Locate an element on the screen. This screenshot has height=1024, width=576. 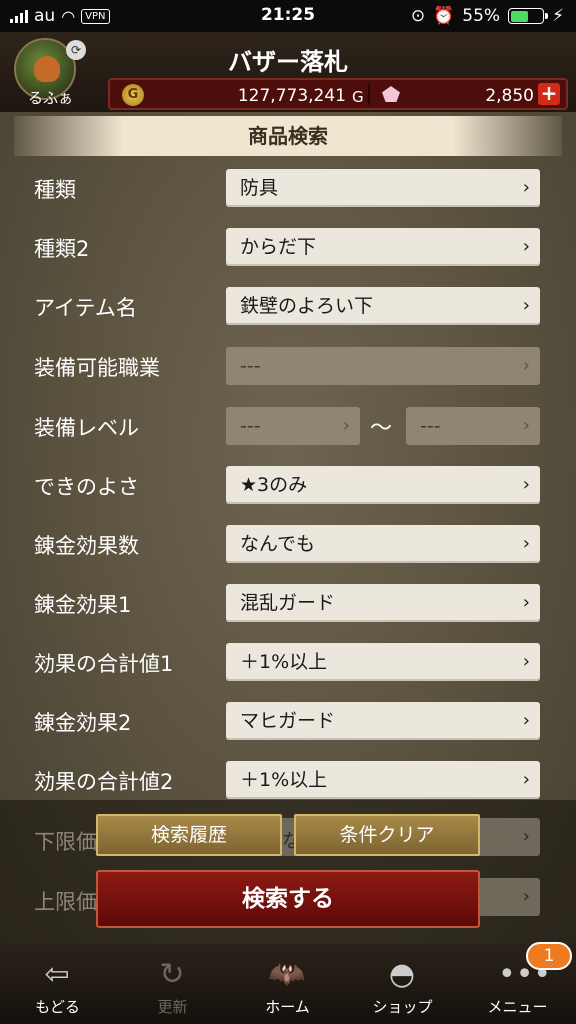
back-arrow-icon: ⇦ is located at coordinates (57, 974).